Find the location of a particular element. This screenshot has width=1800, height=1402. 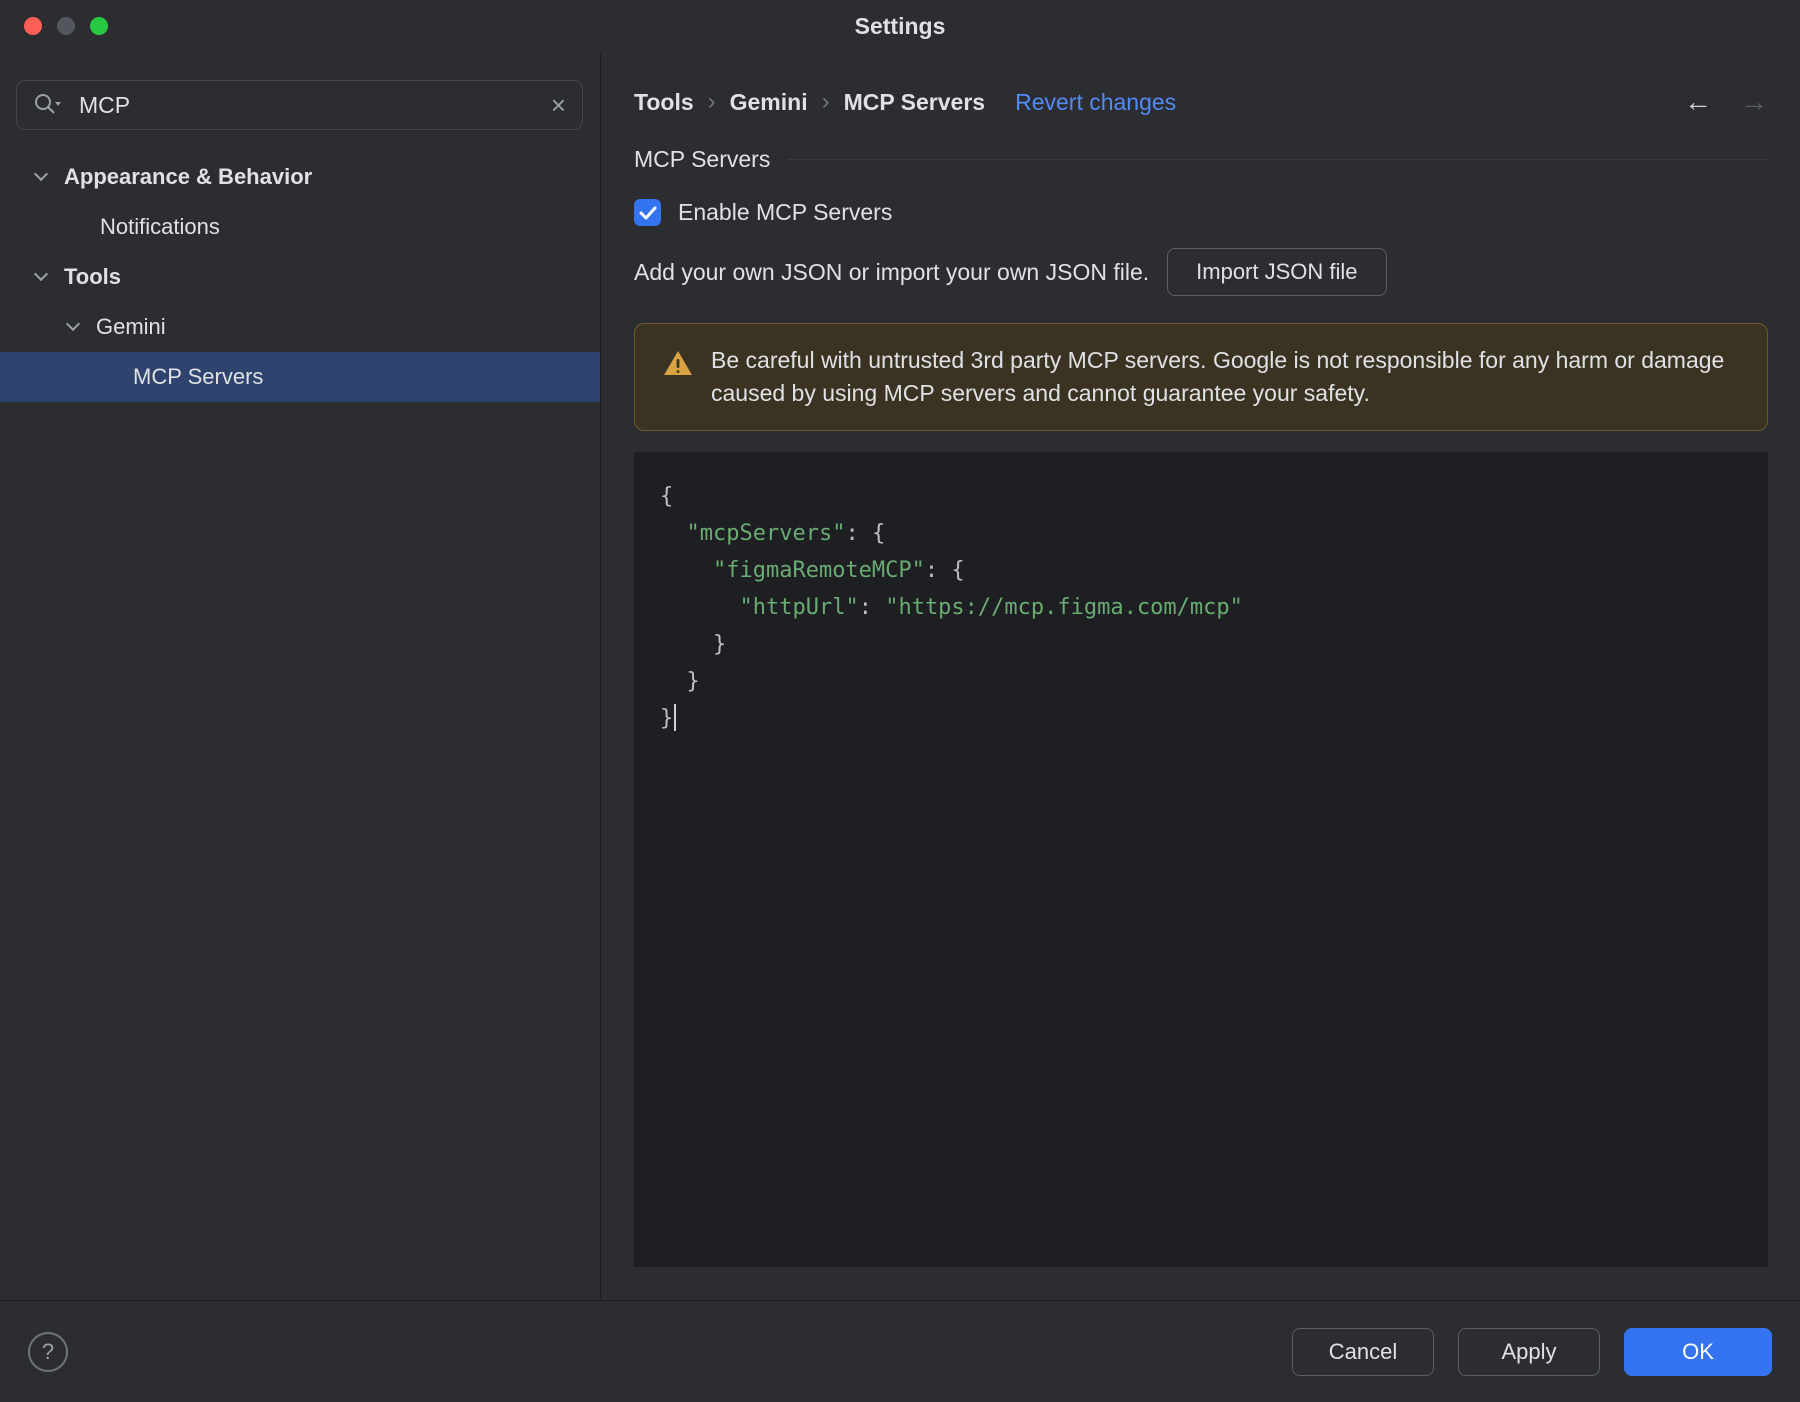

sidebar-item-label: Gemini is located at coordinates (131, 326).